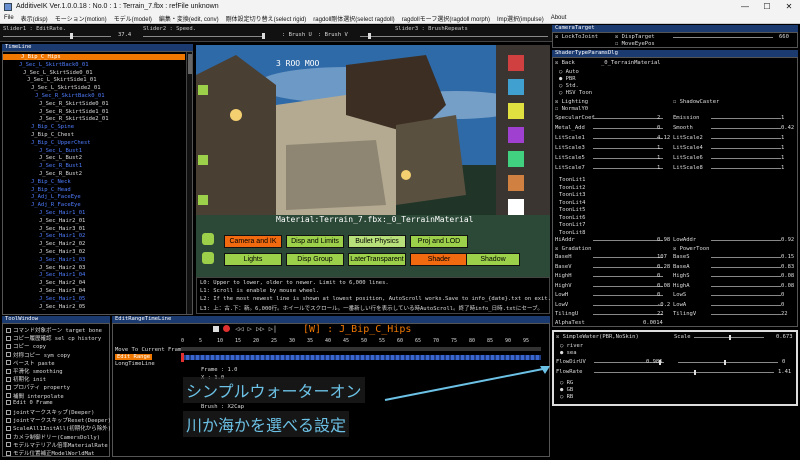 The width and height of the screenshot is (800, 460). I want to click on current-frame-marker, so click(182, 357).